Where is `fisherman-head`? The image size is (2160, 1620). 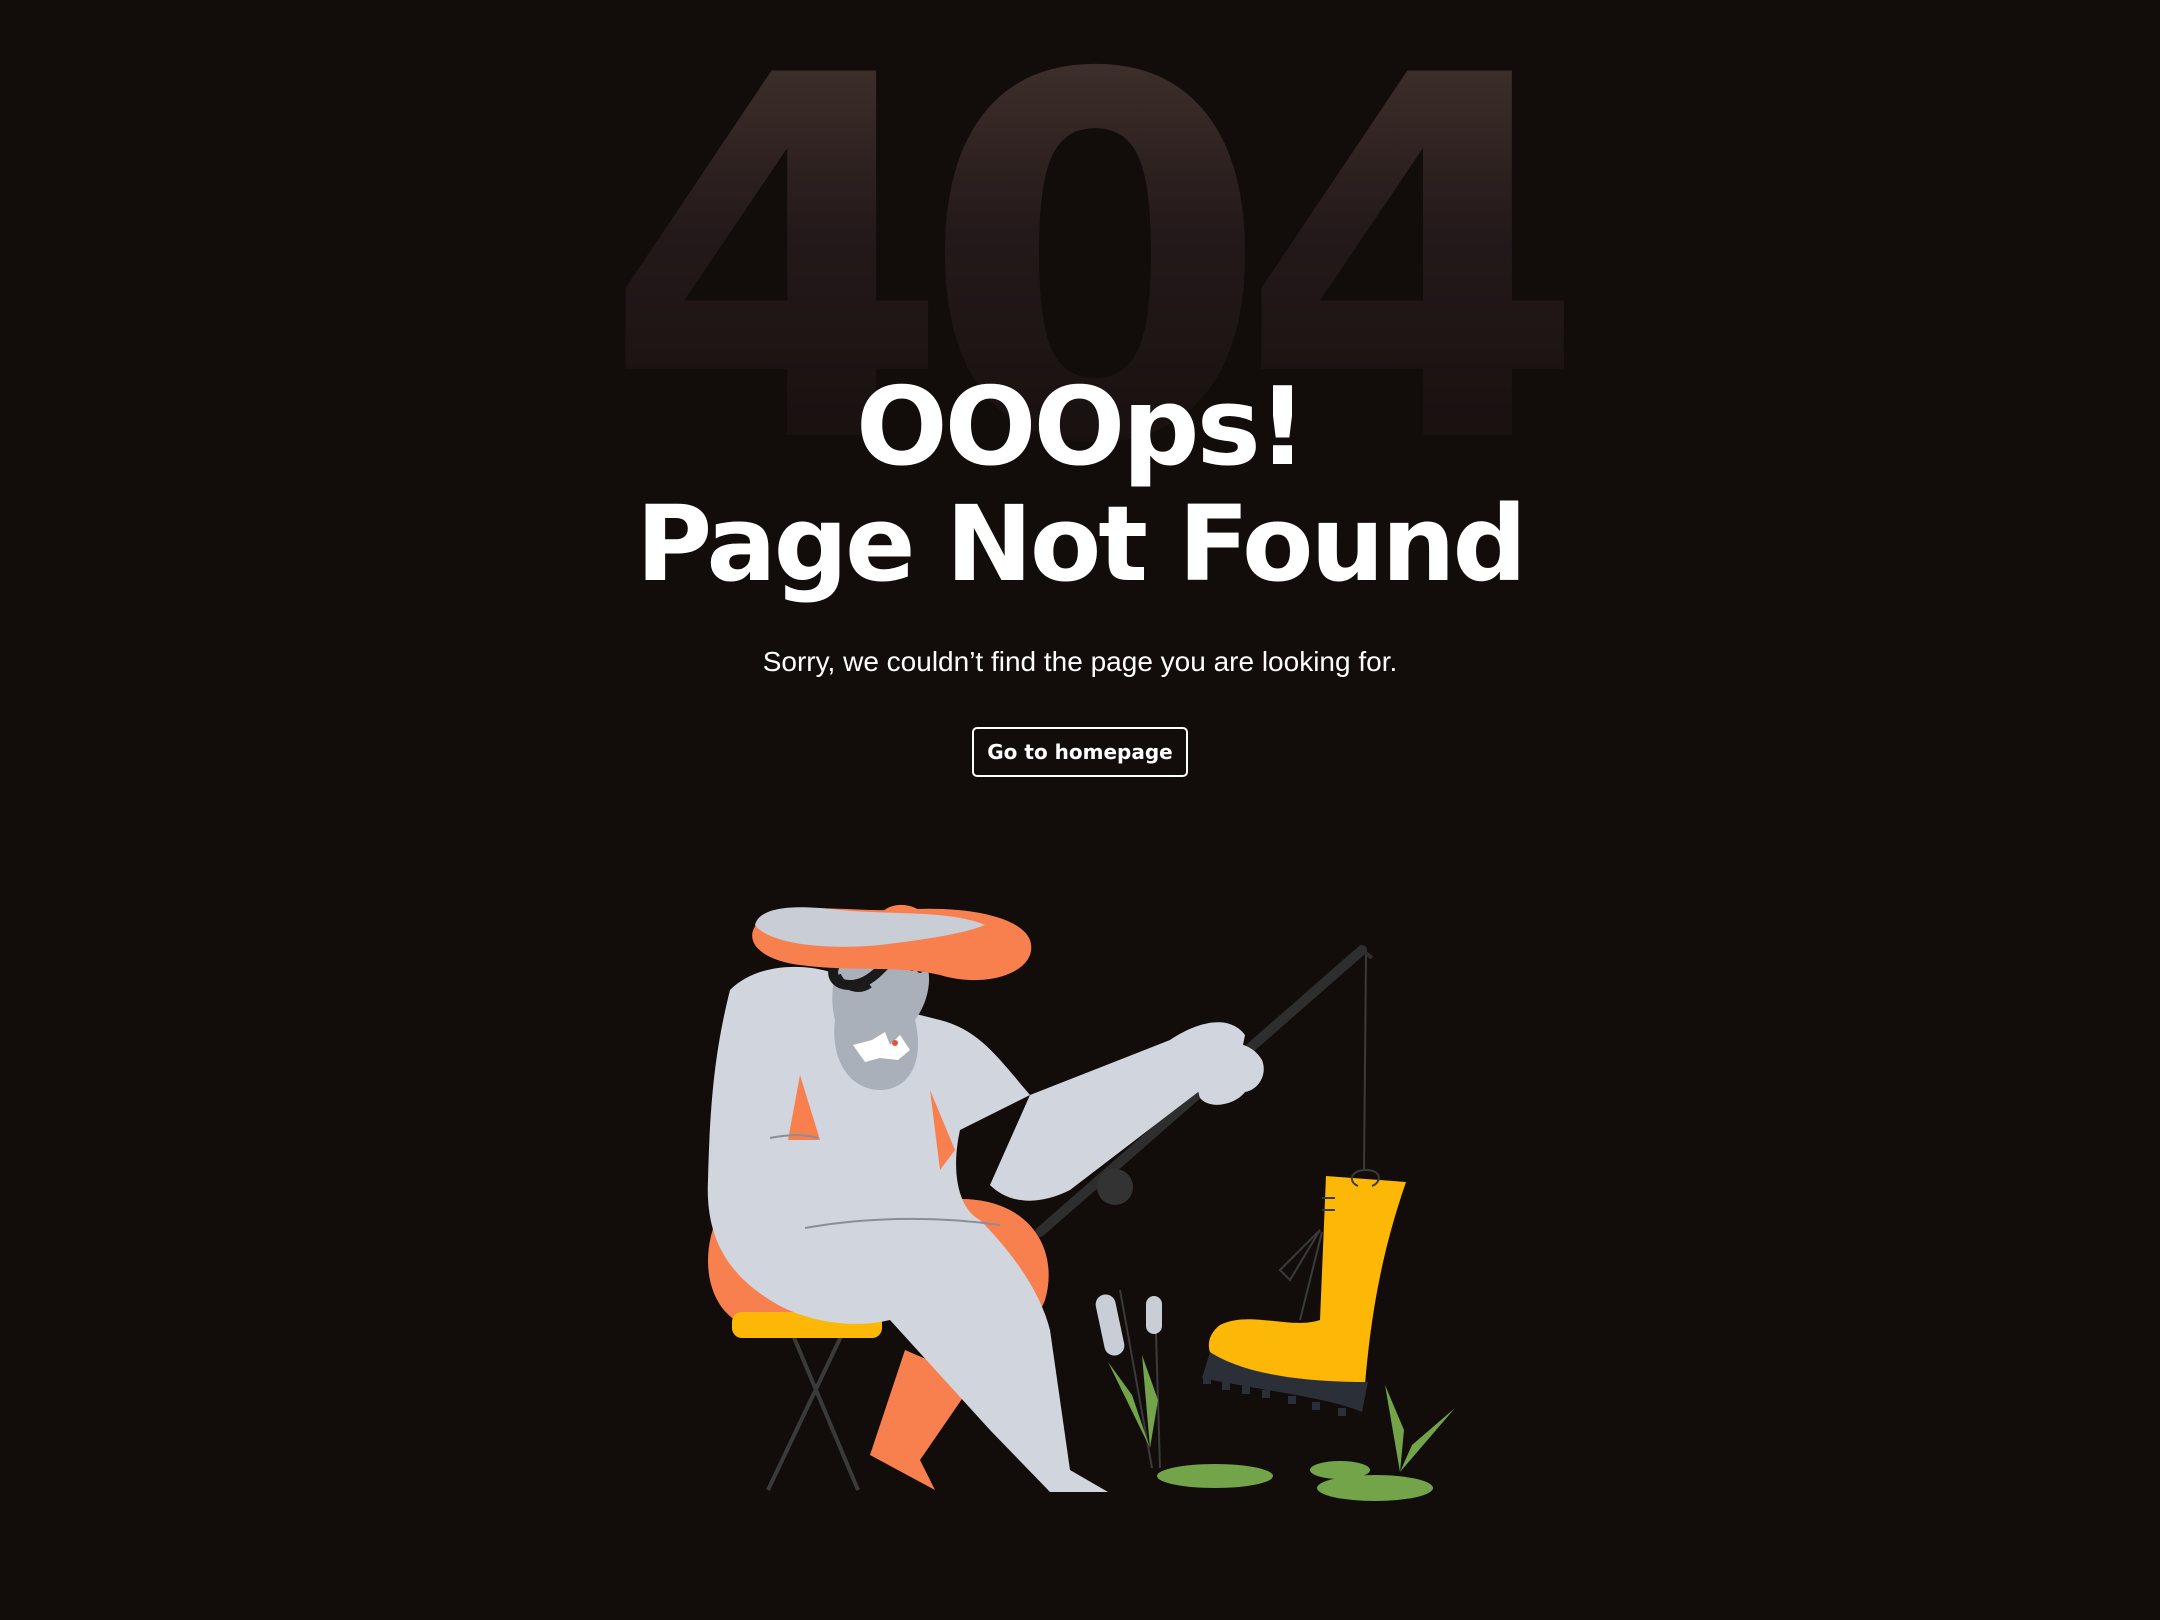 fisherman-head is located at coordinates (879, 1013).